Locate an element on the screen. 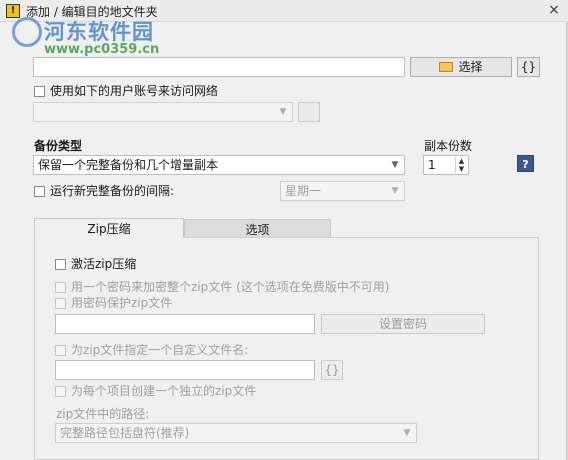  stepper-arrows-icon: ▲ ▼ is located at coordinates (461, 165).